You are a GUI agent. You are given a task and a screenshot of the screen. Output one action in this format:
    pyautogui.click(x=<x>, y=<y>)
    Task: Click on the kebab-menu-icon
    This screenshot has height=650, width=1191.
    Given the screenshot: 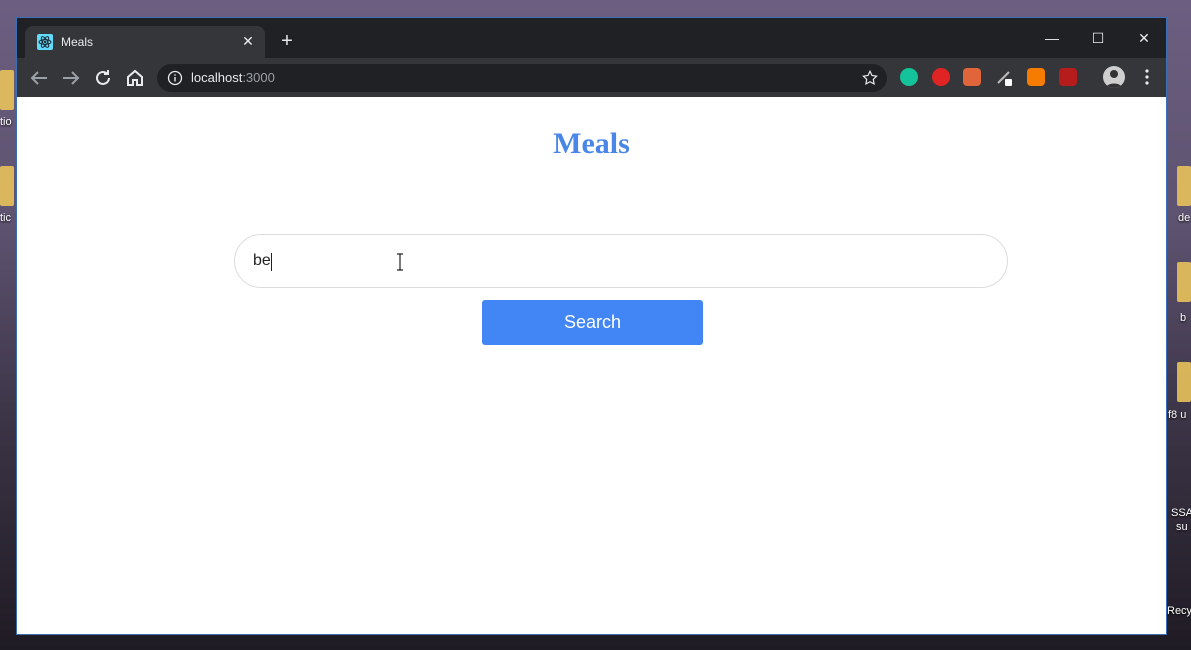 What is the action you would take?
    pyautogui.click(x=1147, y=77)
    